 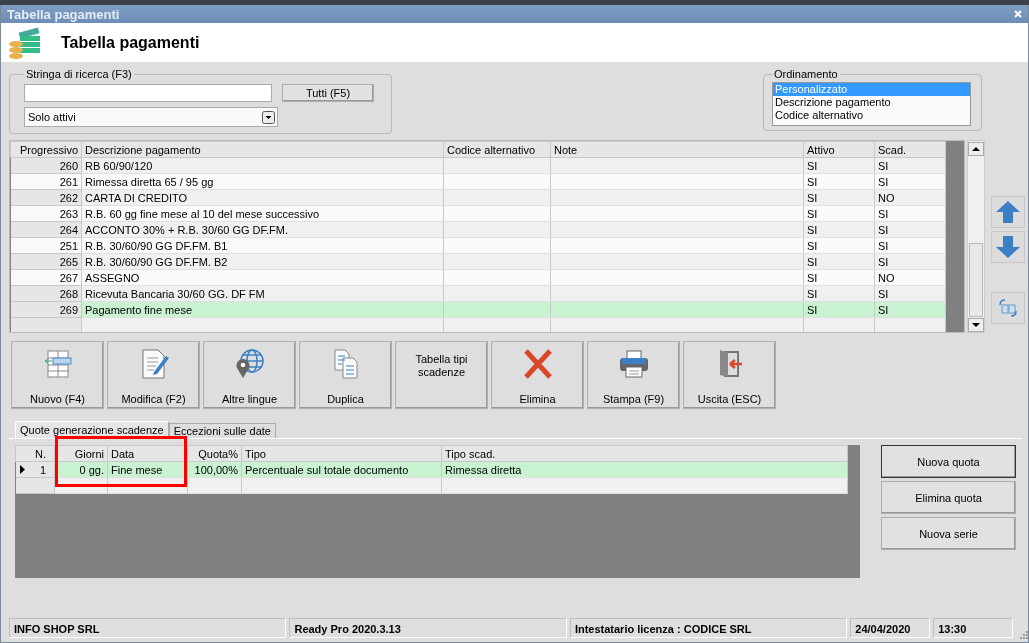 What do you see at coordinates (147, 453) in the screenshot?
I see `column-header: Data` at bounding box center [147, 453].